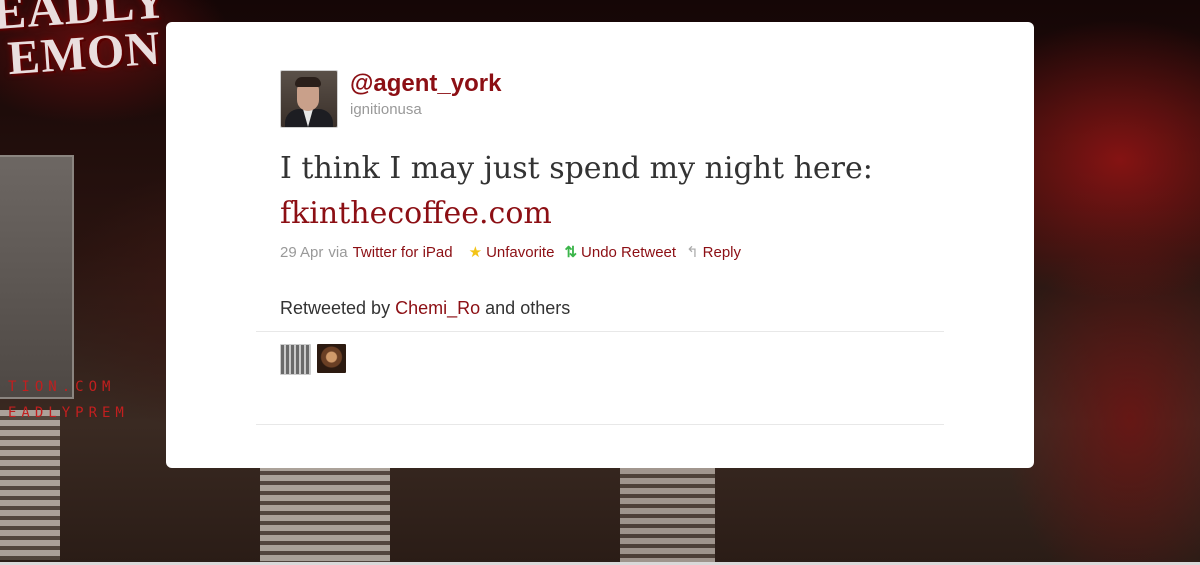  I want to click on undo-retweet-label: Undo Retweet, so click(629, 252).